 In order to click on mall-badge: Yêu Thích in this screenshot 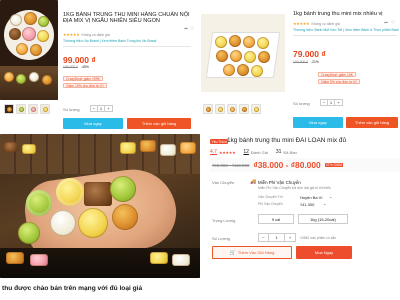, I will do `click(219, 141)`.